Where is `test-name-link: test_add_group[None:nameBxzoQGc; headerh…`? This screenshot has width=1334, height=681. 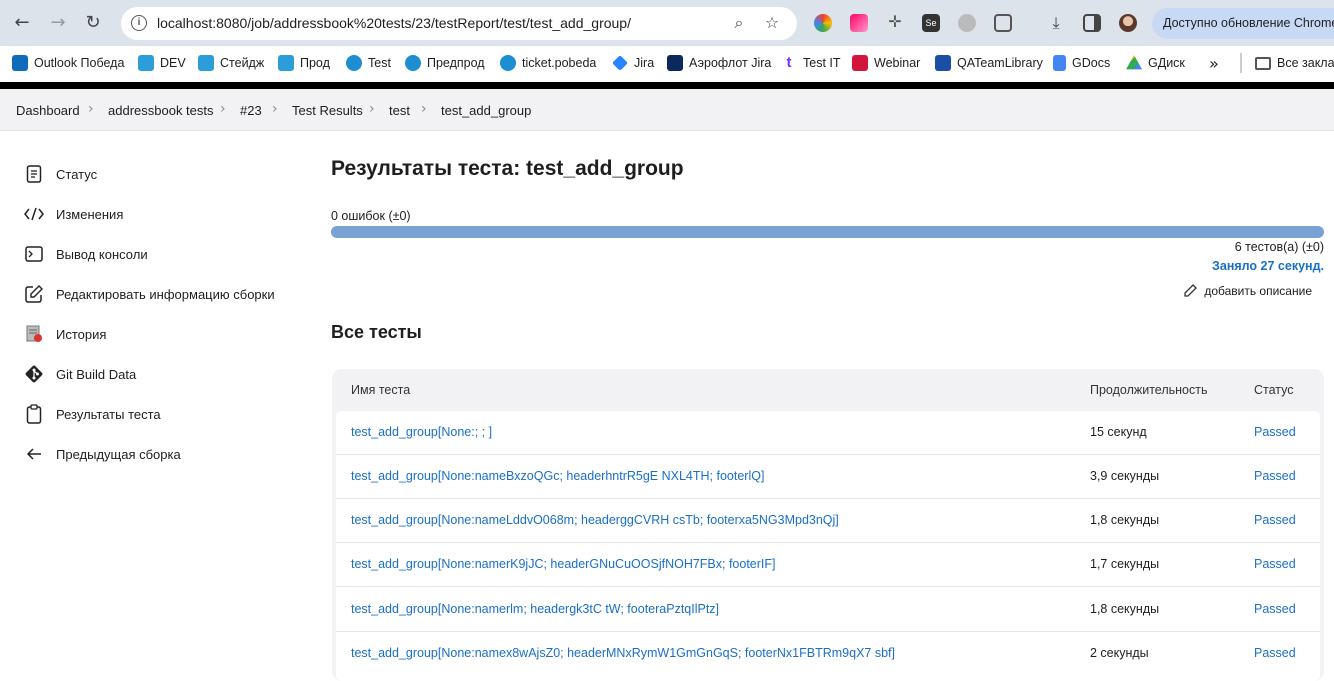 test-name-link: test_add_group[None:nameBxzoQGc; headerh… is located at coordinates (557, 476).